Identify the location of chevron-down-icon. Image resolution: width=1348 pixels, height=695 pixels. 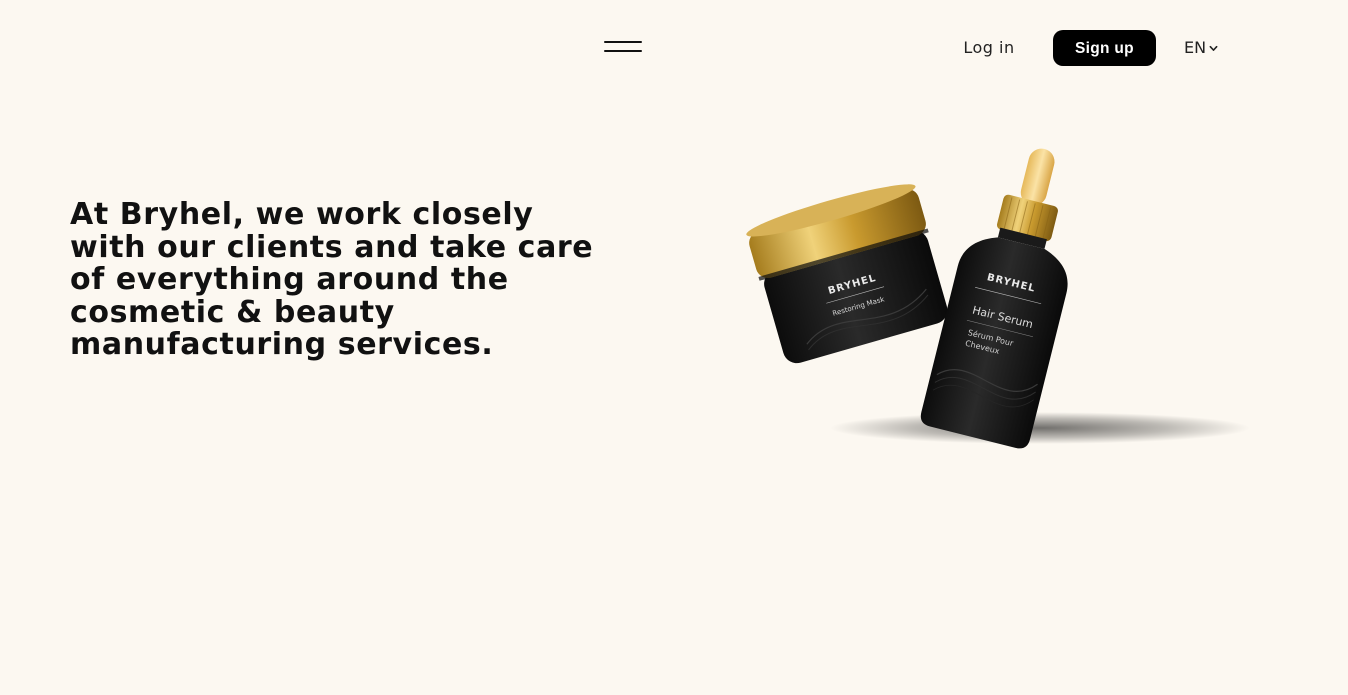
(1213, 48).